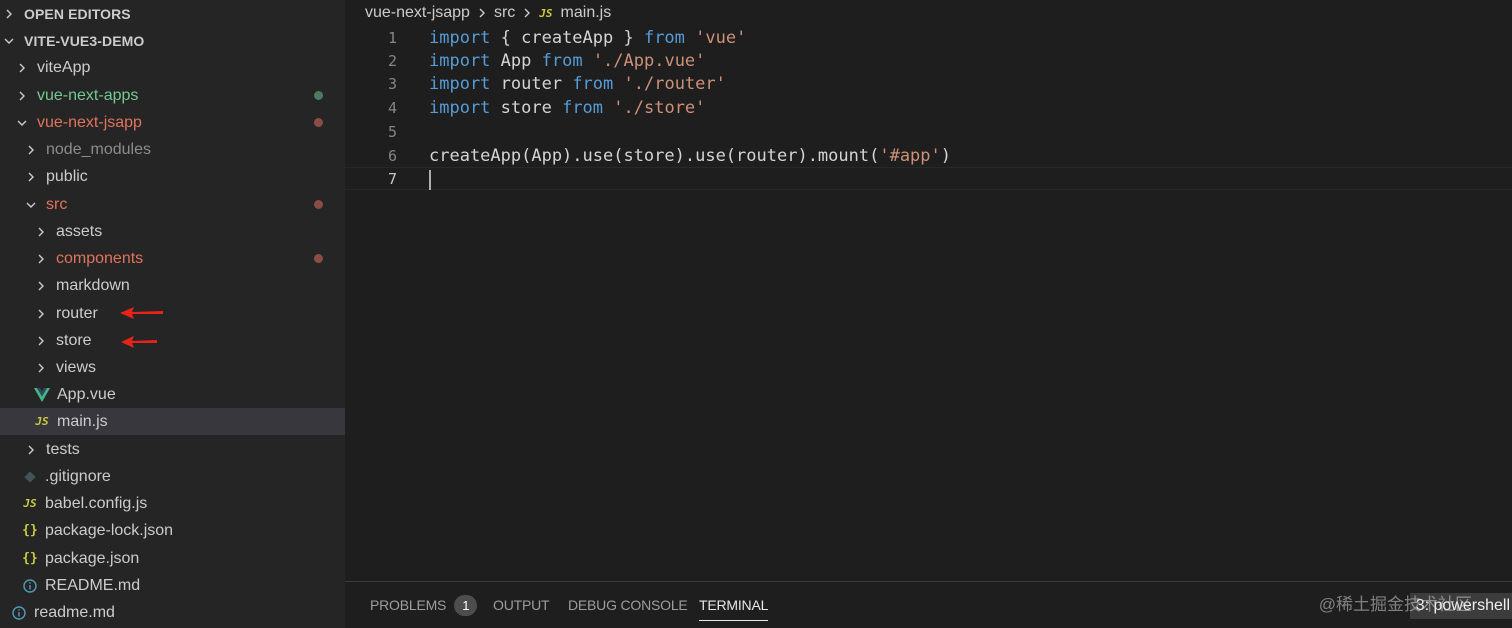  I want to click on tree-item-package-lock: {} package-lock.json, so click(172, 530).